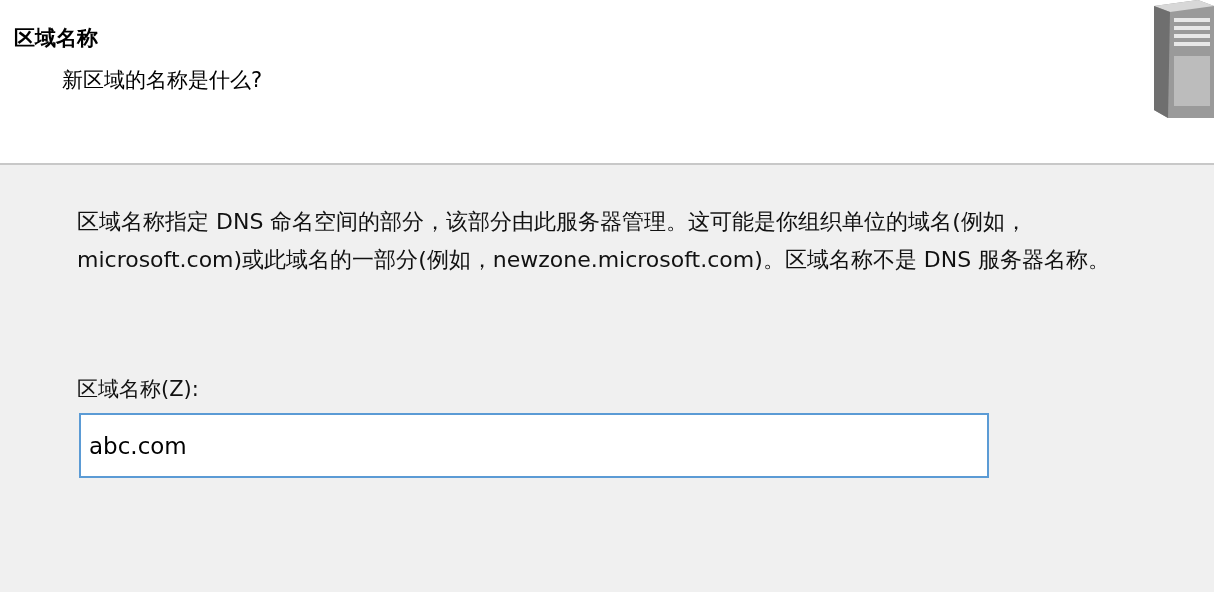 This screenshot has width=1214, height=592. Describe the element at coordinates (138, 389) in the screenshot. I see `field-label: 区域名称(Z):` at that location.